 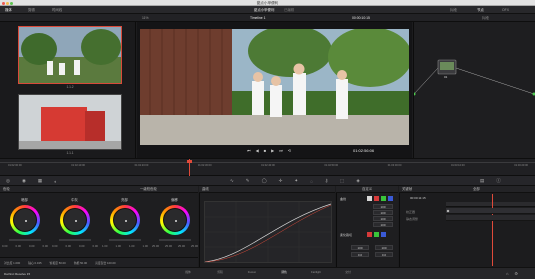 I want to click on loop-icon: ⟲, so click(x=289, y=150).